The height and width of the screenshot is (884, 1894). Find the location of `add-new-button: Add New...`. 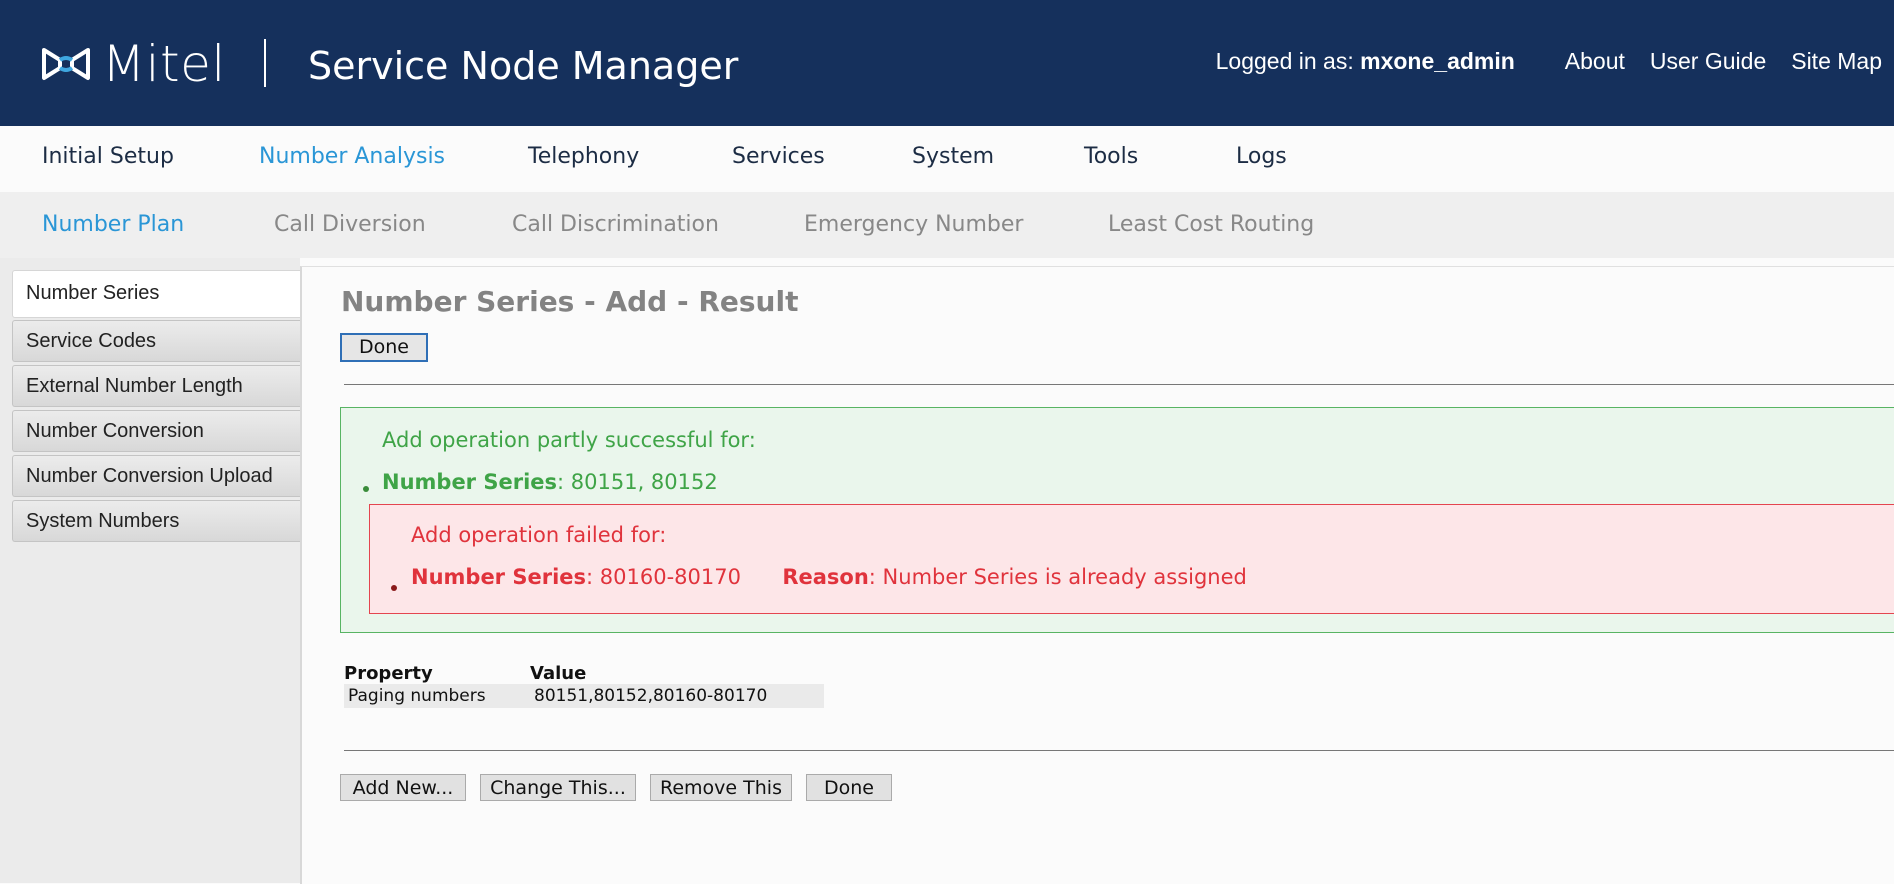

add-new-button: Add New... is located at coordinates (403, 787).